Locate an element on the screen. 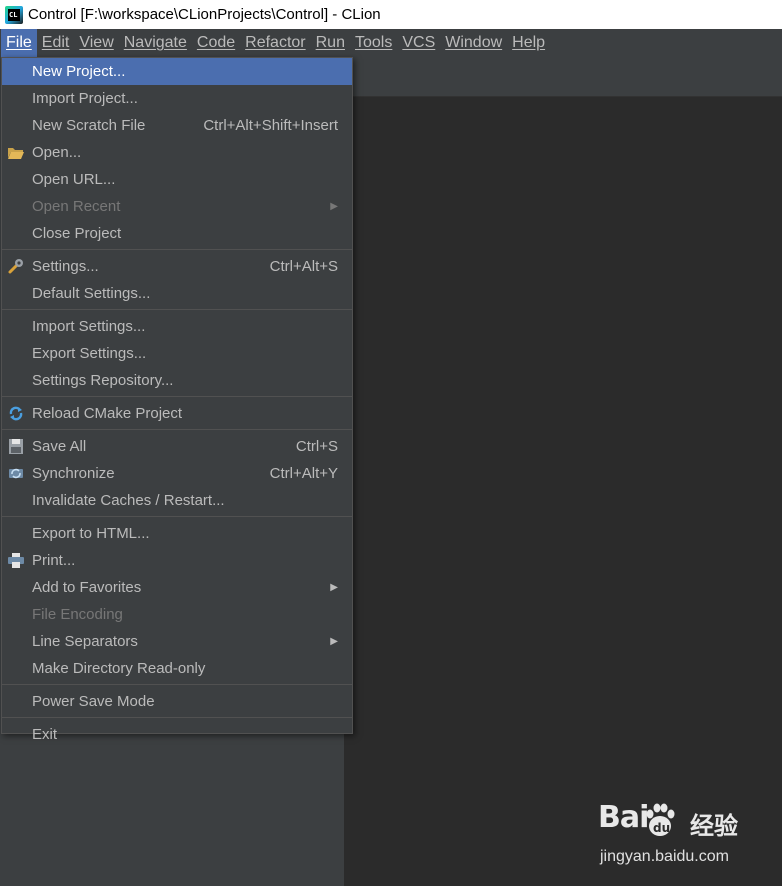 The height and width of the screenshot is (886, 782). menu-item-shortcut: Ctrl+S is located at coordinates (316, 446).